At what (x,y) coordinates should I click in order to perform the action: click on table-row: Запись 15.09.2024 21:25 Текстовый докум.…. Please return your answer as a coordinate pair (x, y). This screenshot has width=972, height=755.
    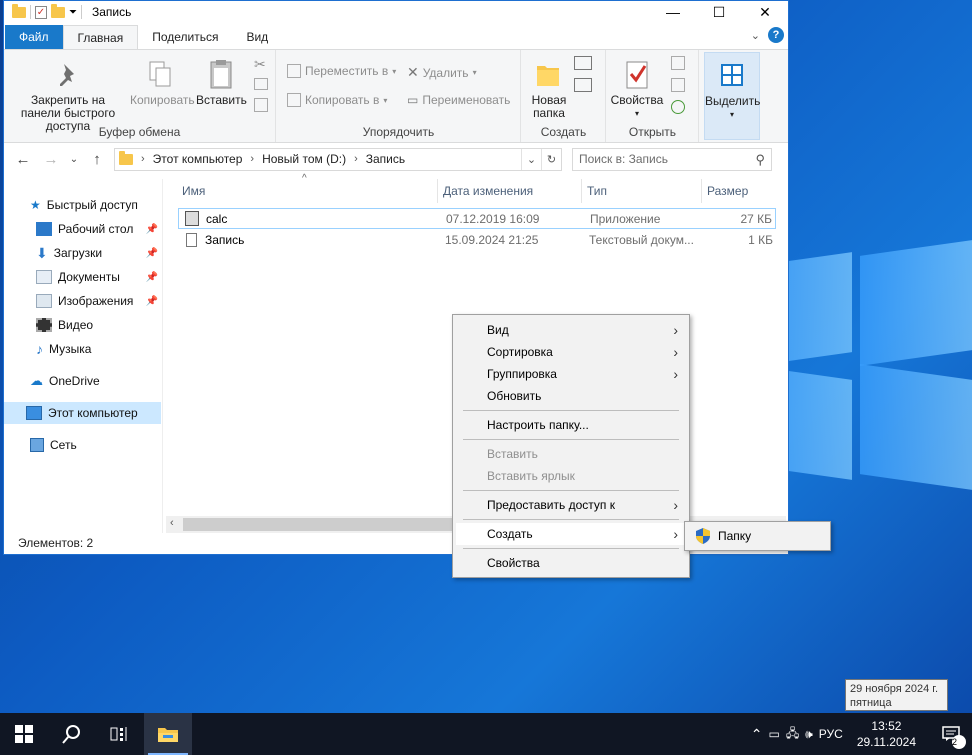
    Looking at the image, I should click on (477, 240).